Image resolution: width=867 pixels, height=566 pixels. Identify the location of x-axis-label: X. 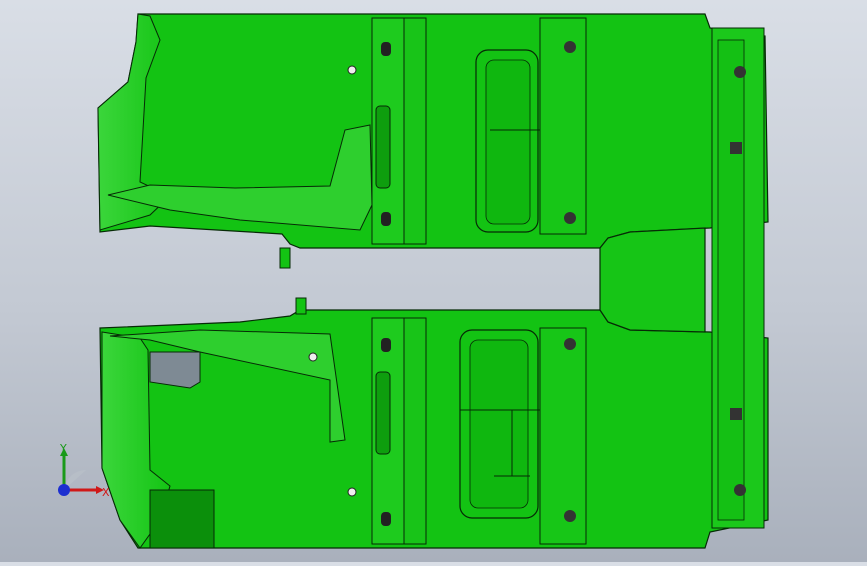
(106, 492).